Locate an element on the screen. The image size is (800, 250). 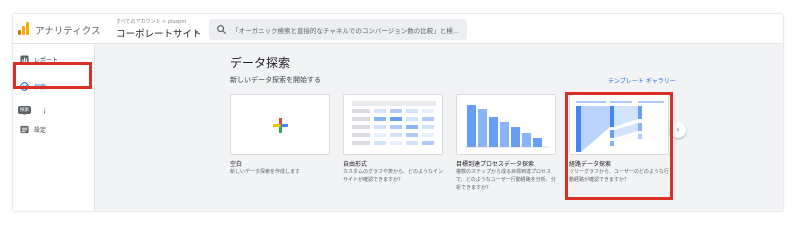
analytics-logo-icon is located at coordinates (24, 28).